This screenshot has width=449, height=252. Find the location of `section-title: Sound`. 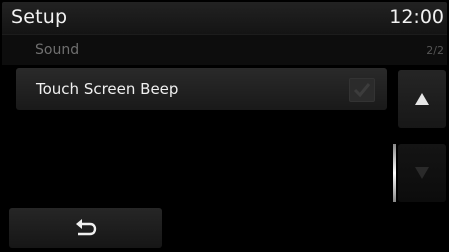

section-title: Sound is located at coordinates (57, 50).